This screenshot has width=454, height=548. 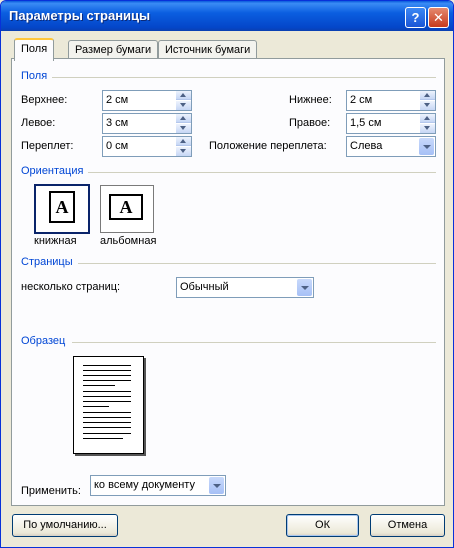 What do you see at coordinates (204, 287) in the screenshot?
I see `multiple-pages-value: Обычный` at bounding box center [204, 287].